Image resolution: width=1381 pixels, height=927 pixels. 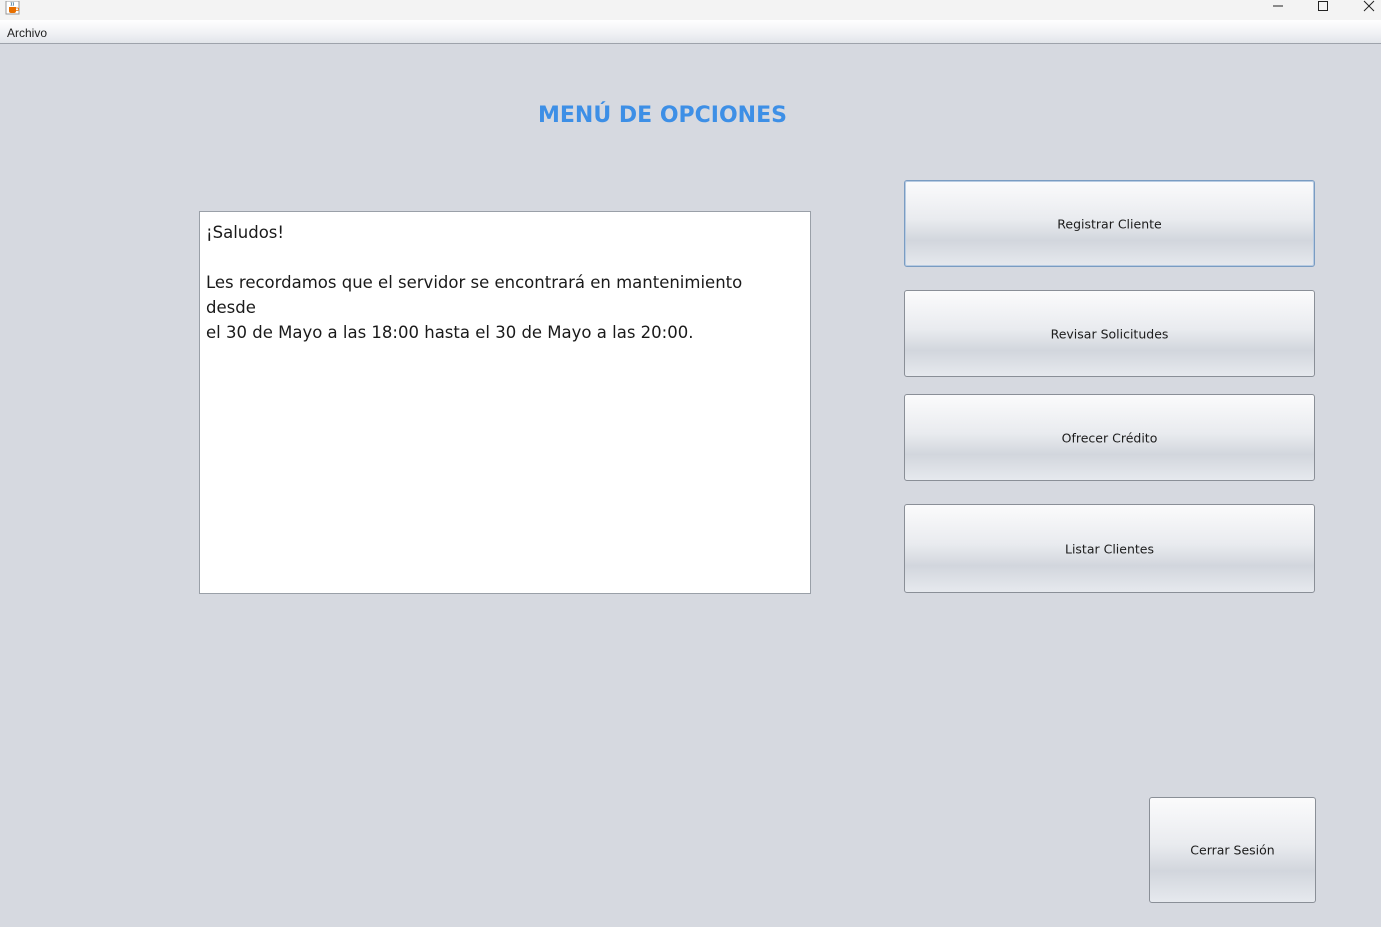 I want to click on close-icon, so click(x=1369, y=6).